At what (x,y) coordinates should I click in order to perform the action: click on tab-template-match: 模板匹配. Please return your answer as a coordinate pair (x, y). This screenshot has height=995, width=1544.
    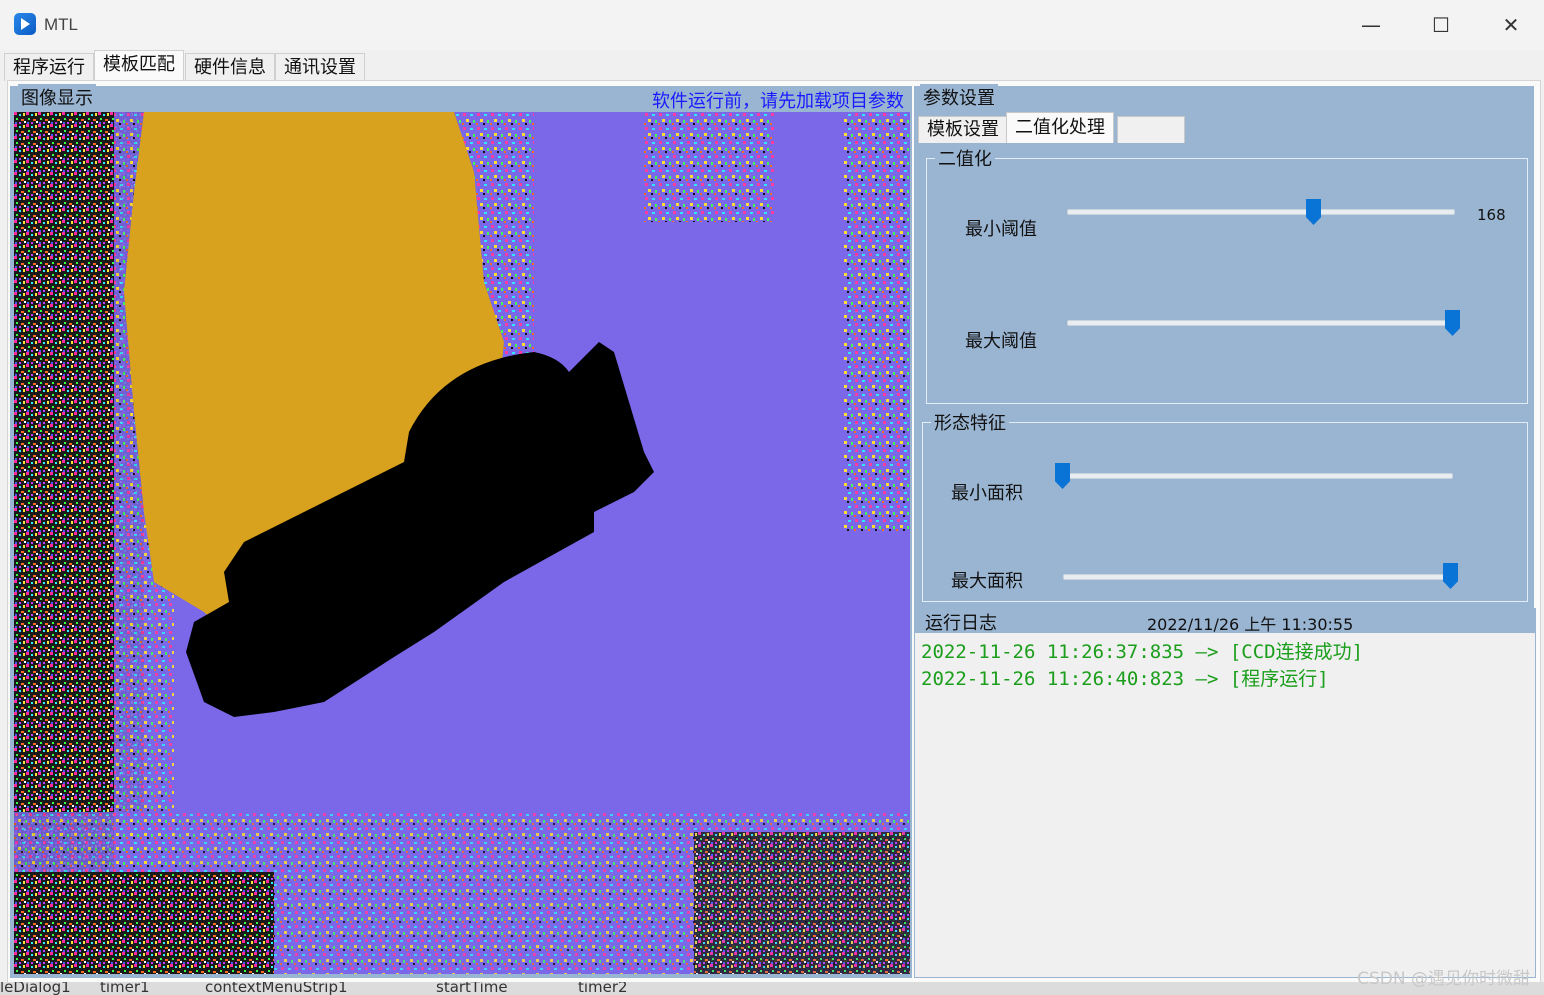
    Looking at the image, I should click on (139, 65).